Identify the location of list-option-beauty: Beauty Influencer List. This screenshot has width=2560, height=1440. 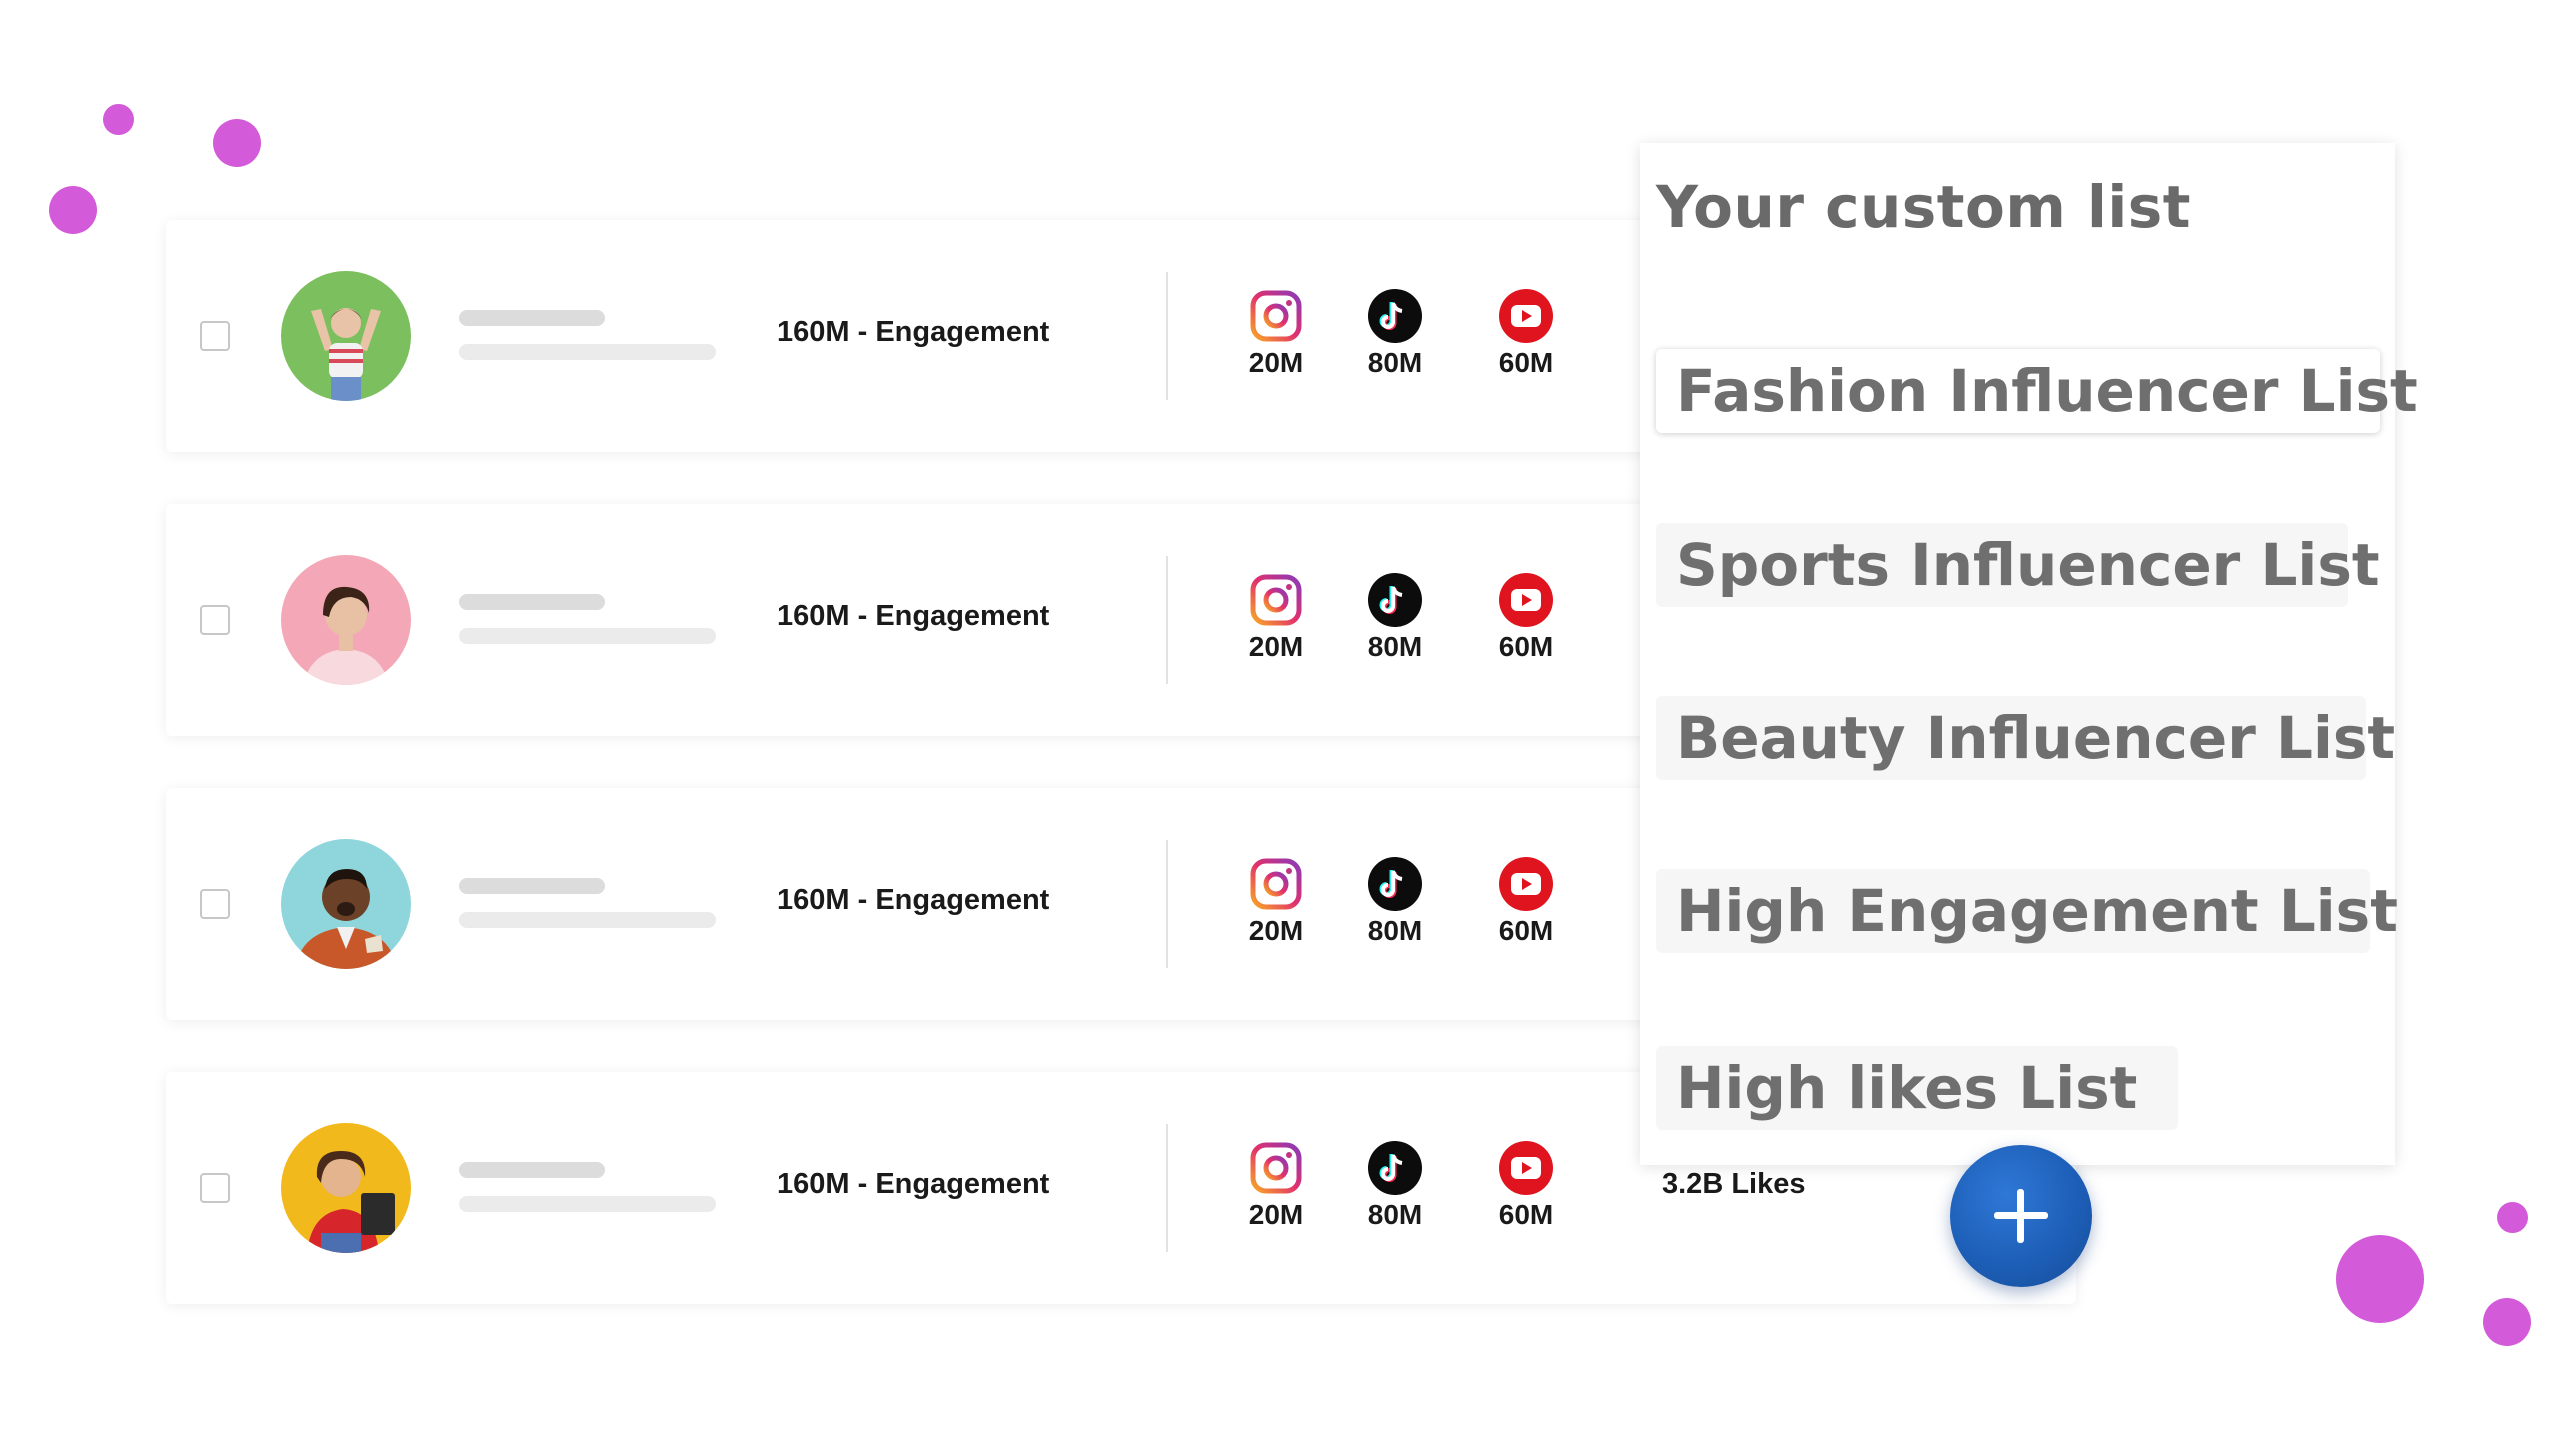
(2025, 738).